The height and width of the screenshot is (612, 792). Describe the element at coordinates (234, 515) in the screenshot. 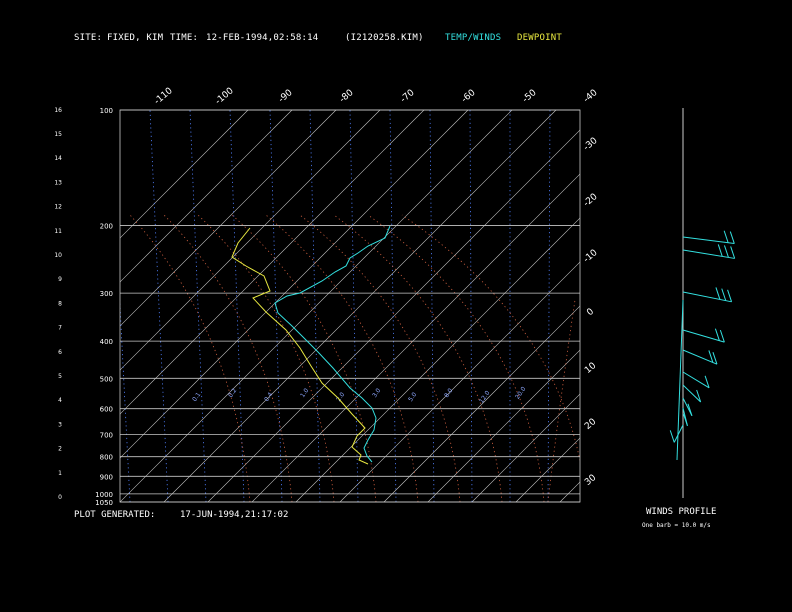

I see `plot-generated-value: 17-JUN-1994,21:17:02` at that location.